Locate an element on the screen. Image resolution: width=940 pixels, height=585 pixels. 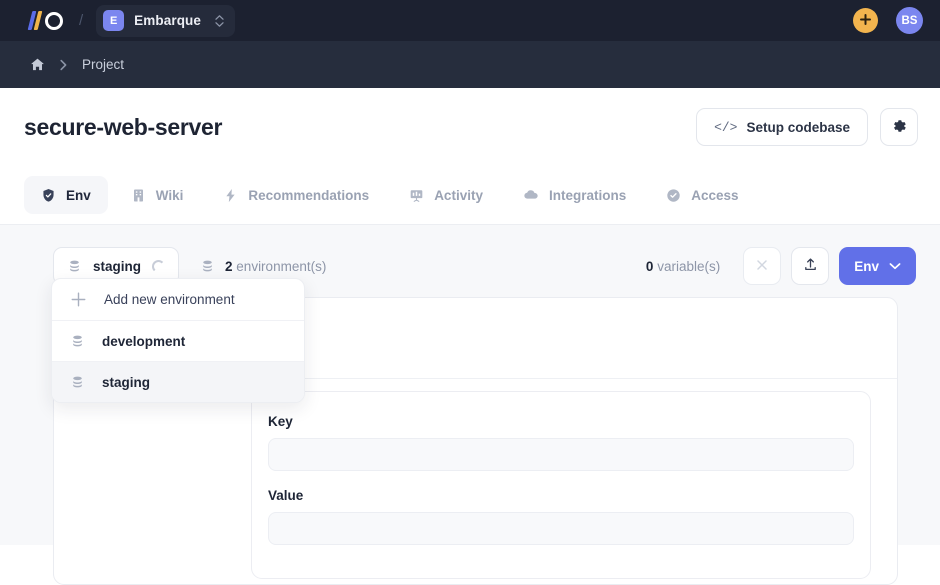
clear-button is located at coordinates (762, 266).